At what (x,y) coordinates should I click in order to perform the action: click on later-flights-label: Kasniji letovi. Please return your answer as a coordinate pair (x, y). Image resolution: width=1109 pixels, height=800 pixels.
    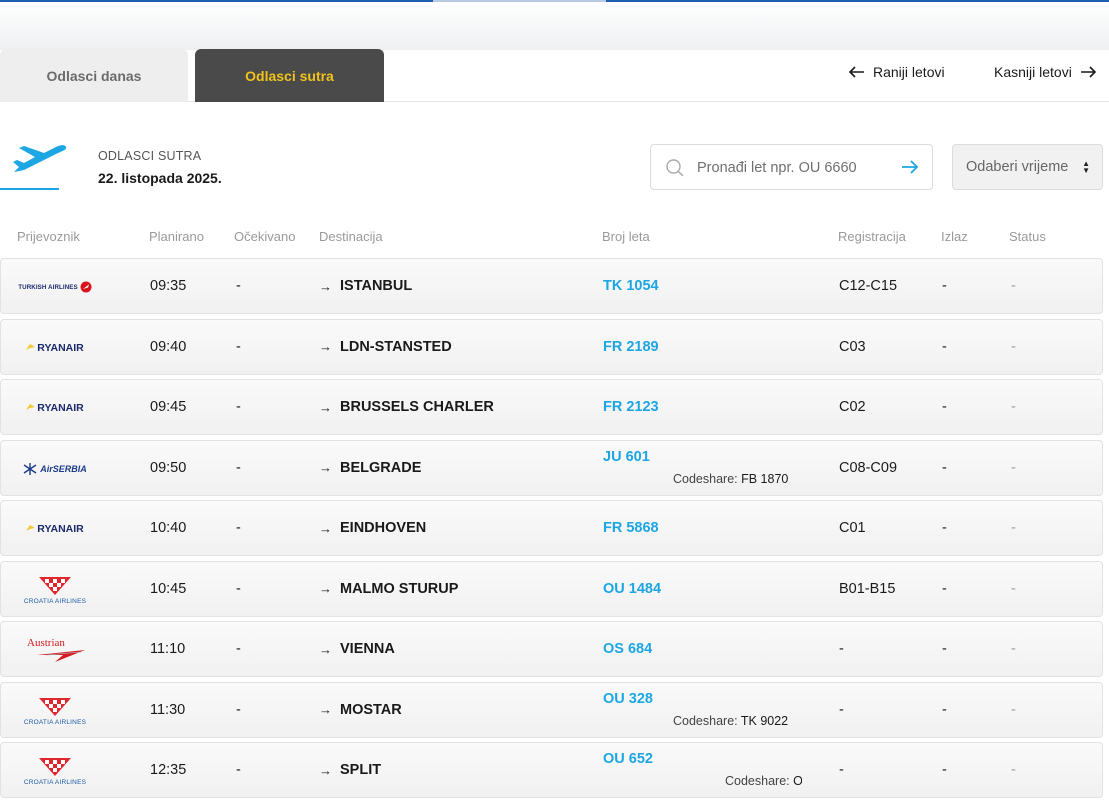
    Looking at the image, I should click on (1033, 72).